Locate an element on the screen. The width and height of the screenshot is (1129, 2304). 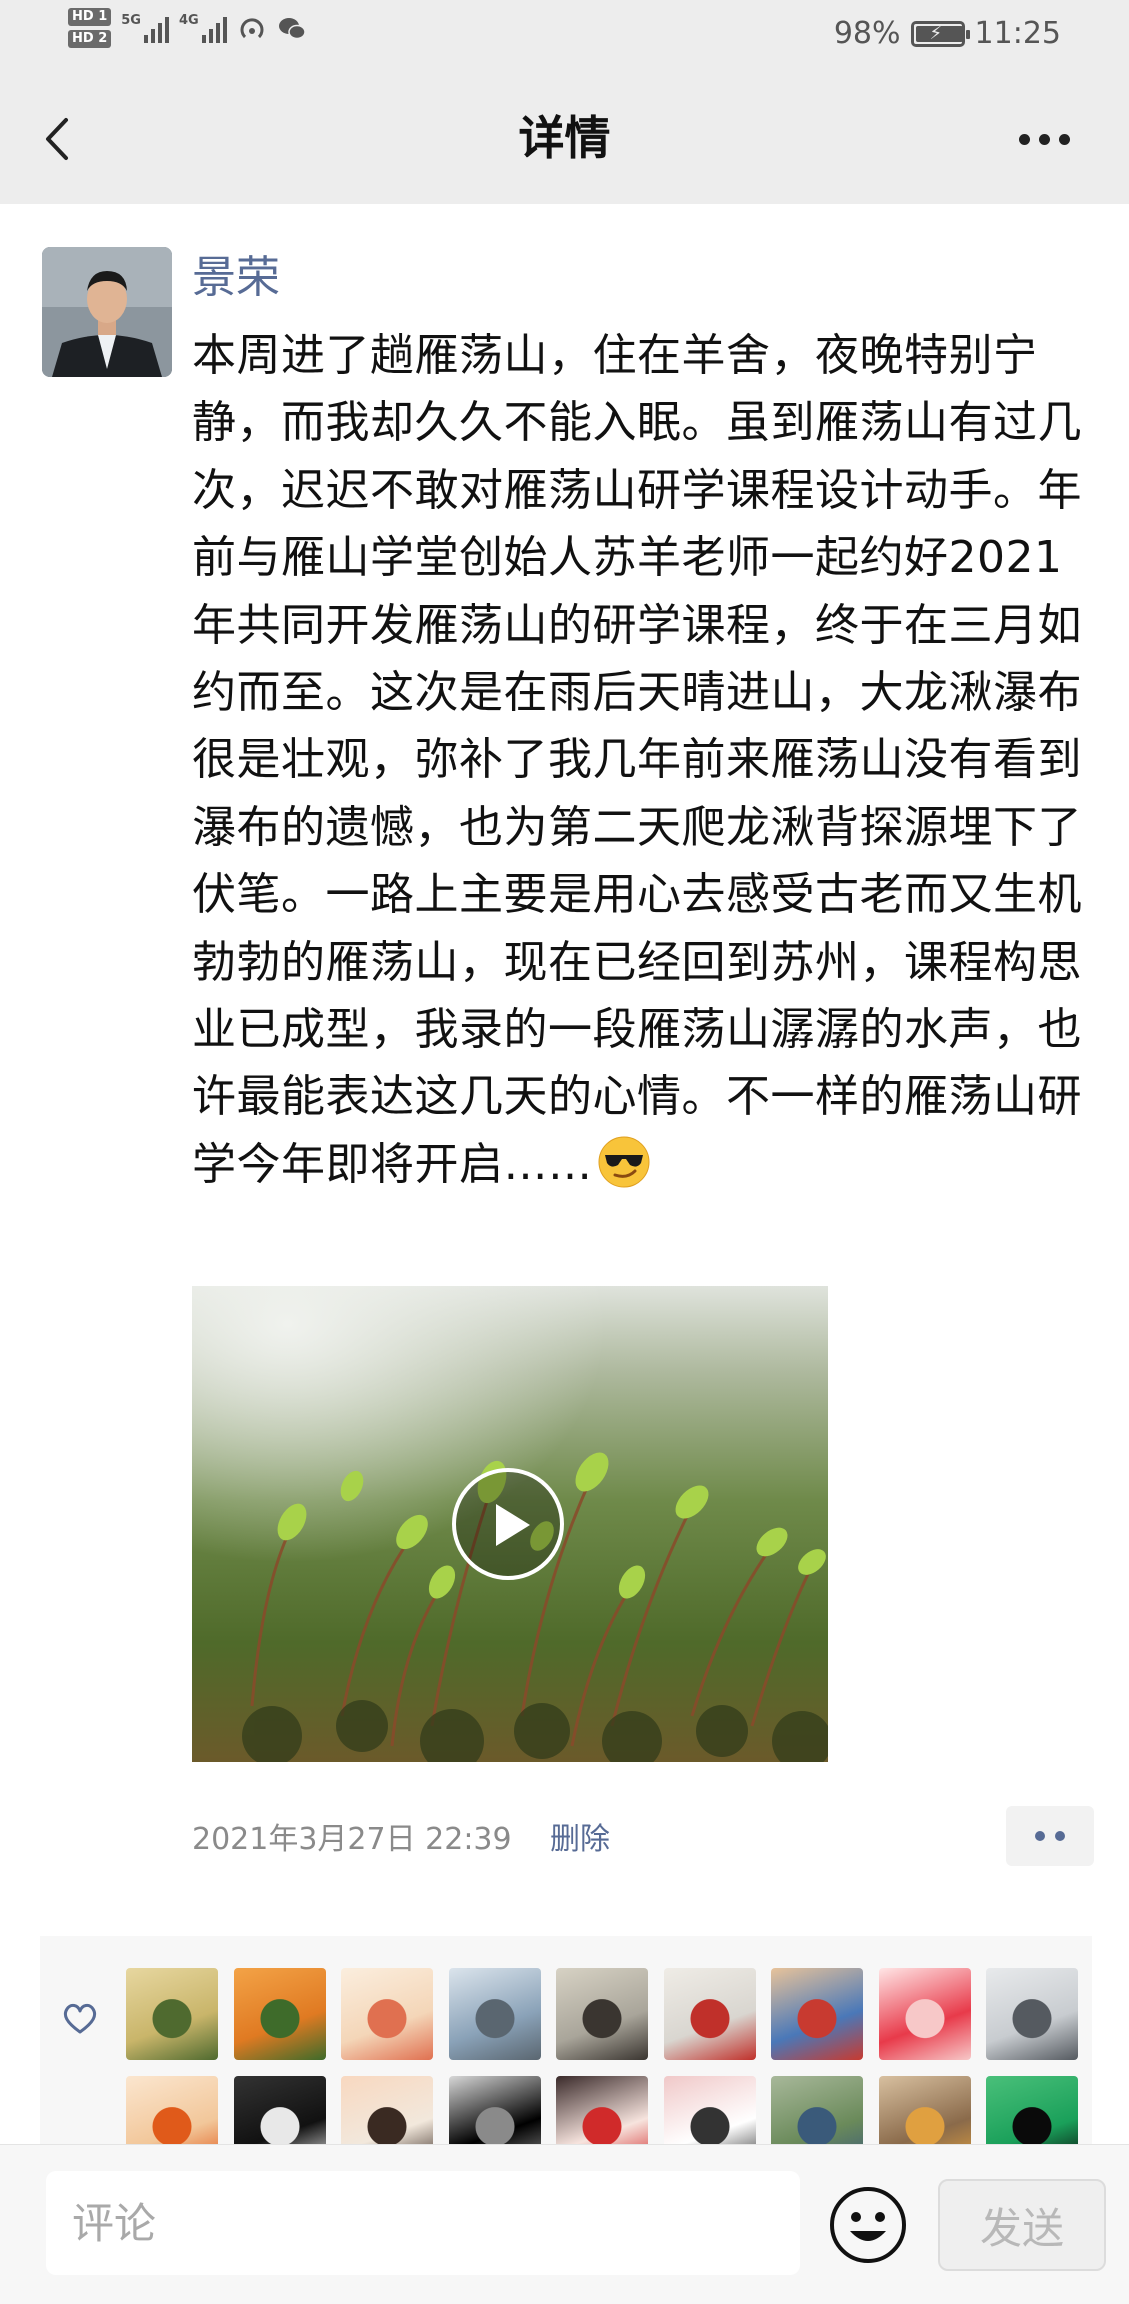
status-bar-right: 98% ⚡ 11:25 is located at coordinates (947, 33).